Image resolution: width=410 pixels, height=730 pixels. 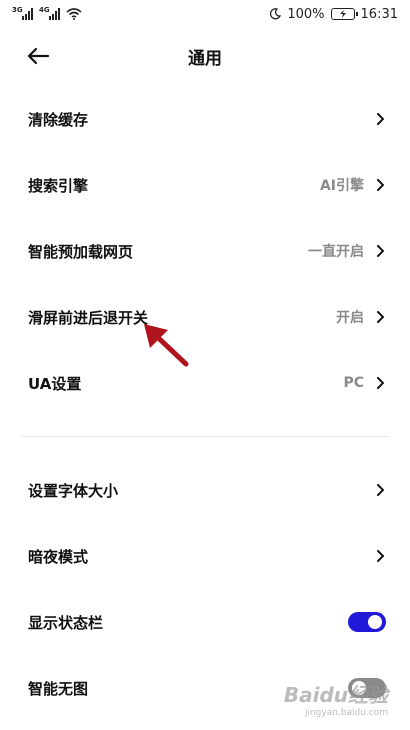 I want to click on watermark-logo: Baidu经验, so click(x=335, y=695).